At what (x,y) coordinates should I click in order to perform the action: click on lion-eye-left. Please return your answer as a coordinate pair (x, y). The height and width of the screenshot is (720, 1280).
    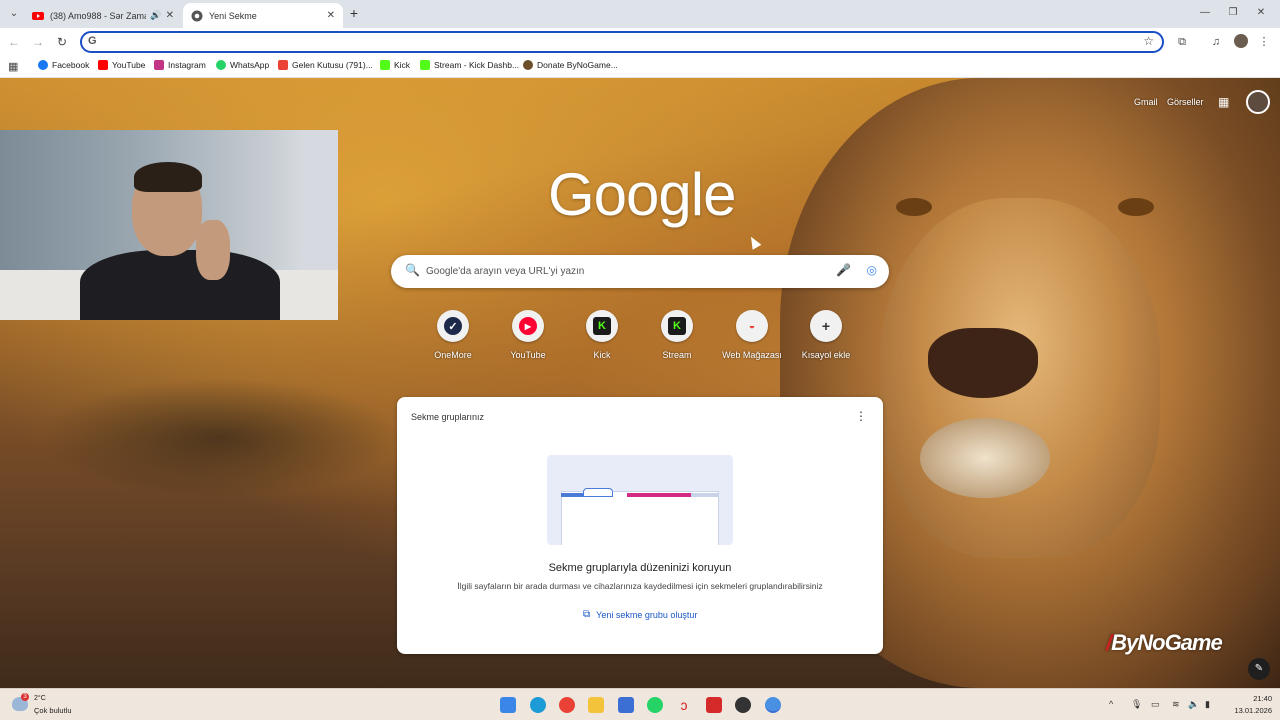
    Looking at the image, I should click on (914, 207).